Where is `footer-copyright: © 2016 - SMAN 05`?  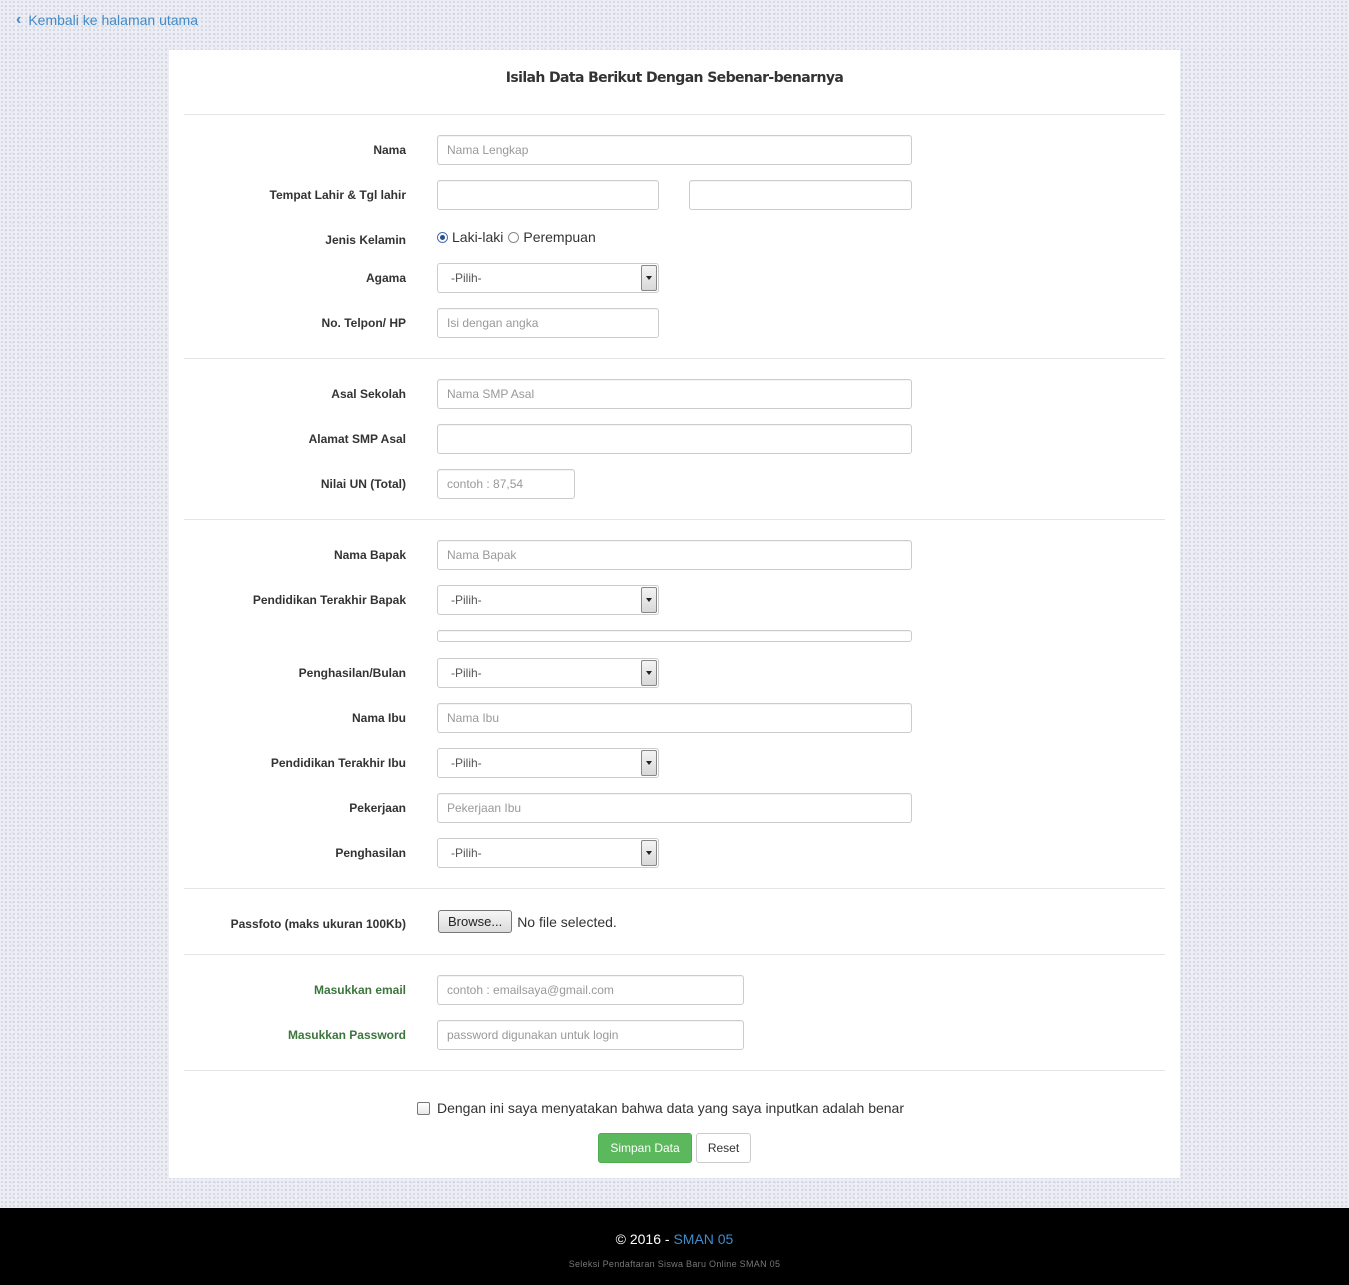 footer-copyright: © 2016 - SMAN 05 is located at coordinates (674, 1239).